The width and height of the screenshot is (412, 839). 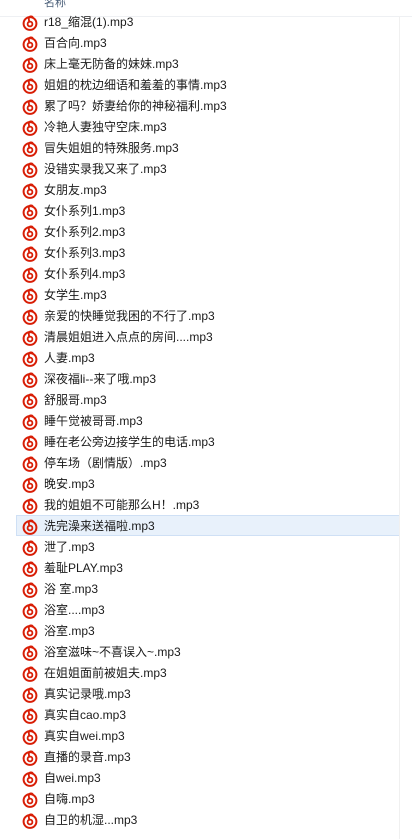 What do you see at coordinates (100, 379) in the screenshot?
I see `file-name: 深夜福li--来了哦.mp3` at bounding box center [100, 379].